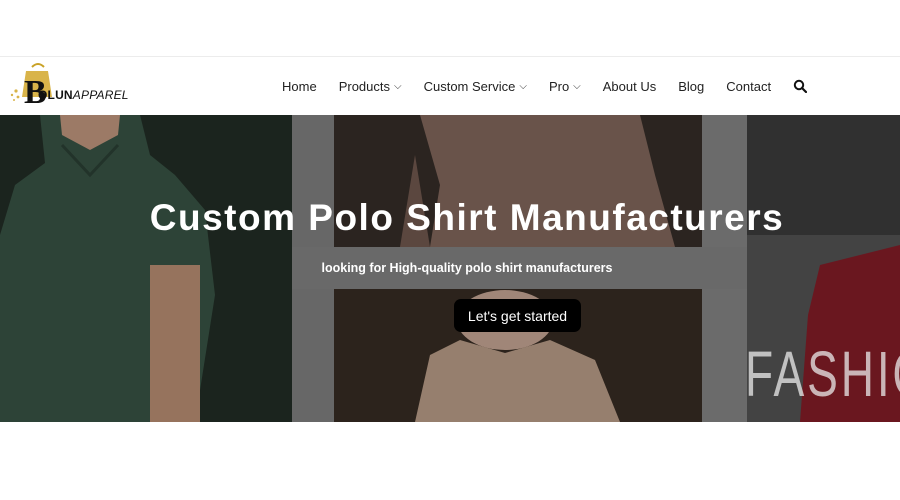 The height and width of the screenshot is (500, 900). Describe the element at coordinates (467, 217) in the screenshot. I see `hero-title: Custom Polo Shirt Manufacturers` at that location.